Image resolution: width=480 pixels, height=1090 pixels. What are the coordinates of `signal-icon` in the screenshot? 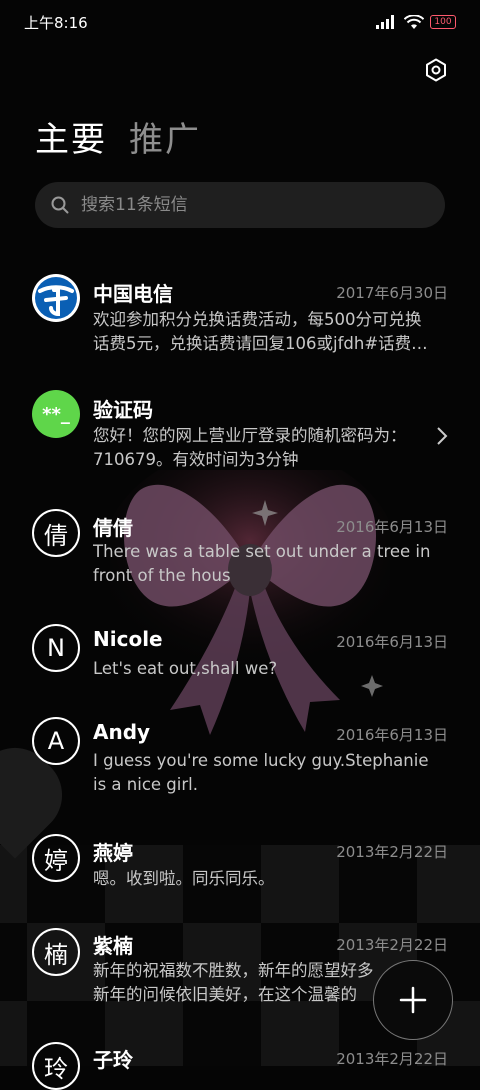 It's located at (385, 22).